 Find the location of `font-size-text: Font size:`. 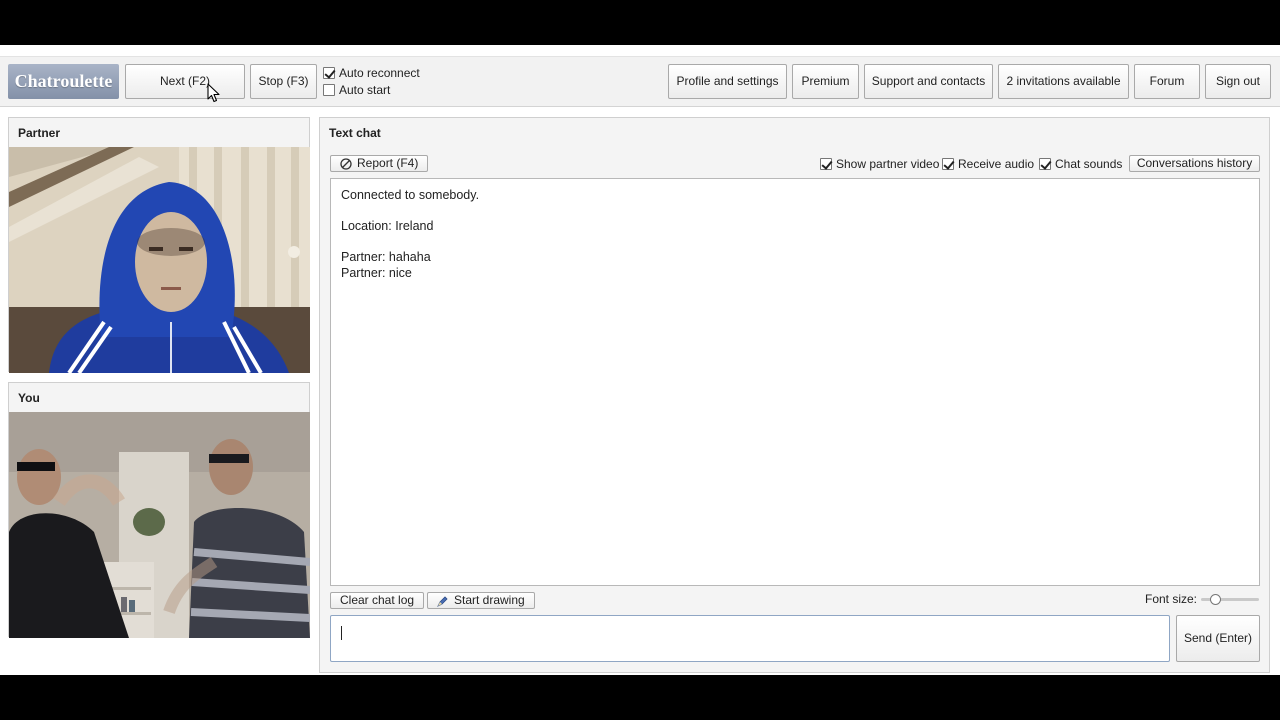

font-size-text: Font size: is located at coordinates (1171, 599).